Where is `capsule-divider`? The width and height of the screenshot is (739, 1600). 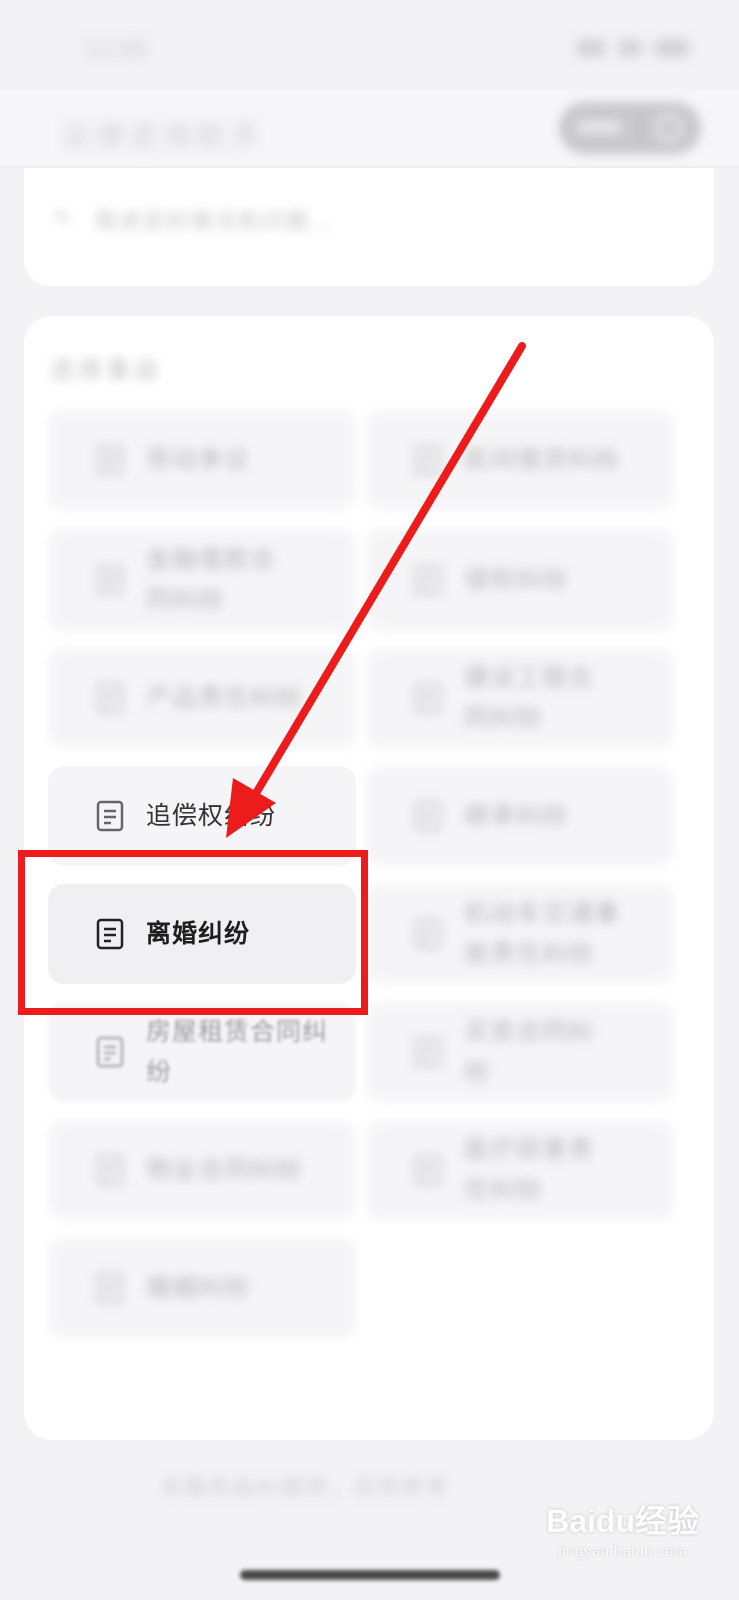 capsule-divider is located at coordinates (640, 128).